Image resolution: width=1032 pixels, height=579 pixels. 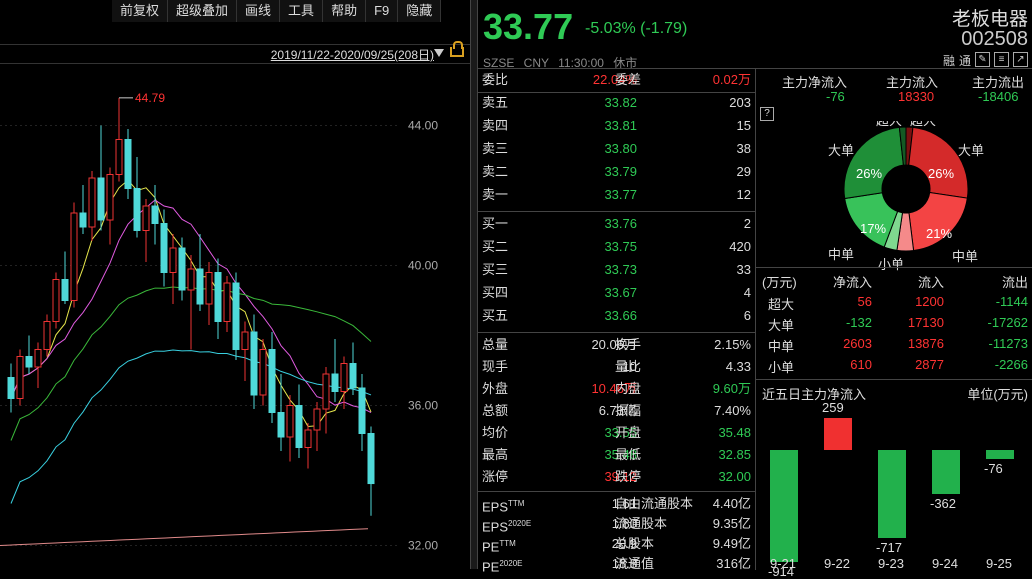 What do you see at coordinates (511, 563) in the screenshot?
I see `fundamental-label-sup: 2020E` at bounding box center [511, 563].